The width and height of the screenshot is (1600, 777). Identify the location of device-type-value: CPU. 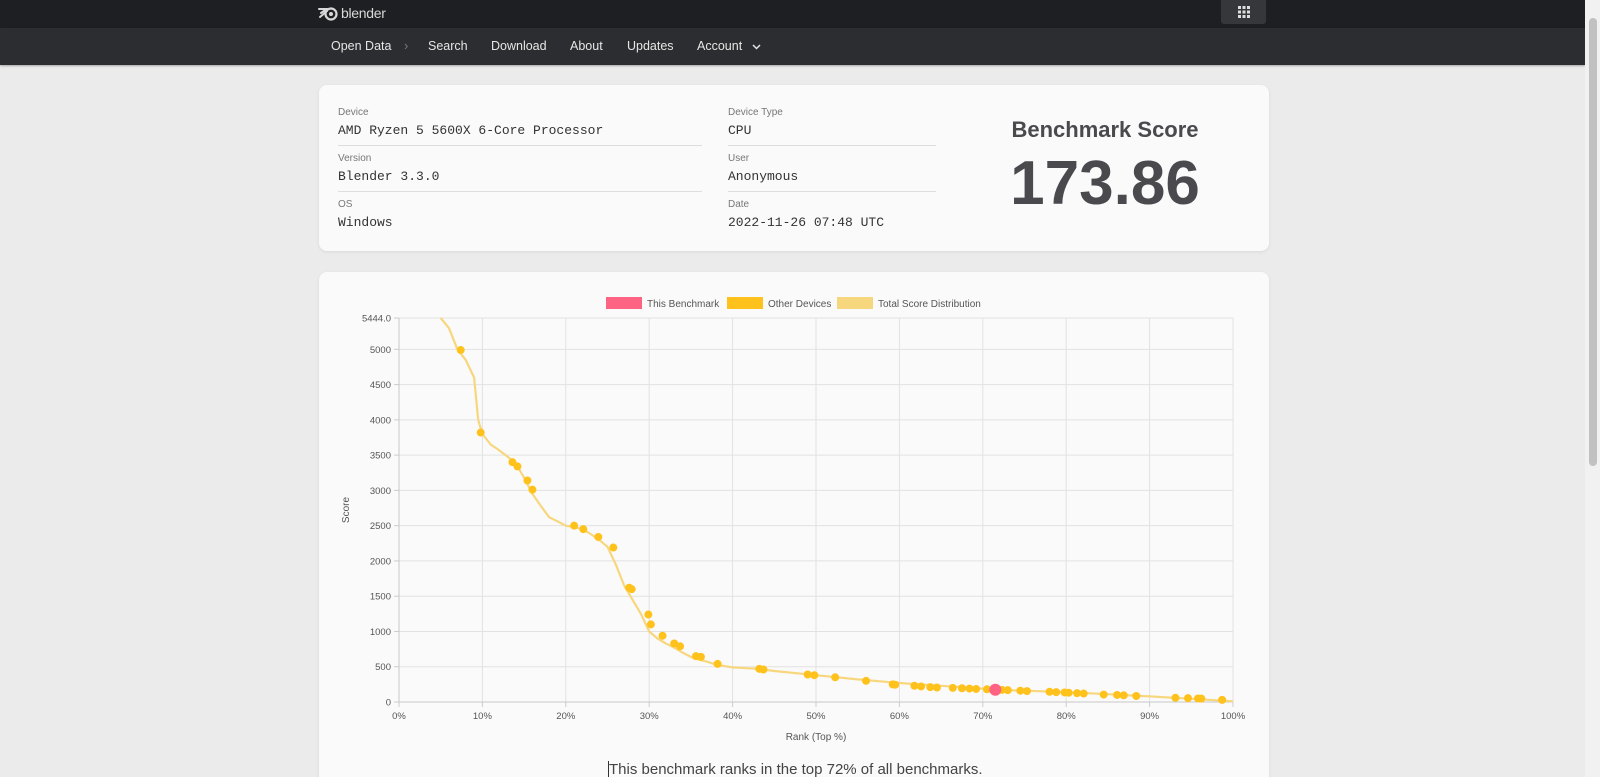
(832, 134).